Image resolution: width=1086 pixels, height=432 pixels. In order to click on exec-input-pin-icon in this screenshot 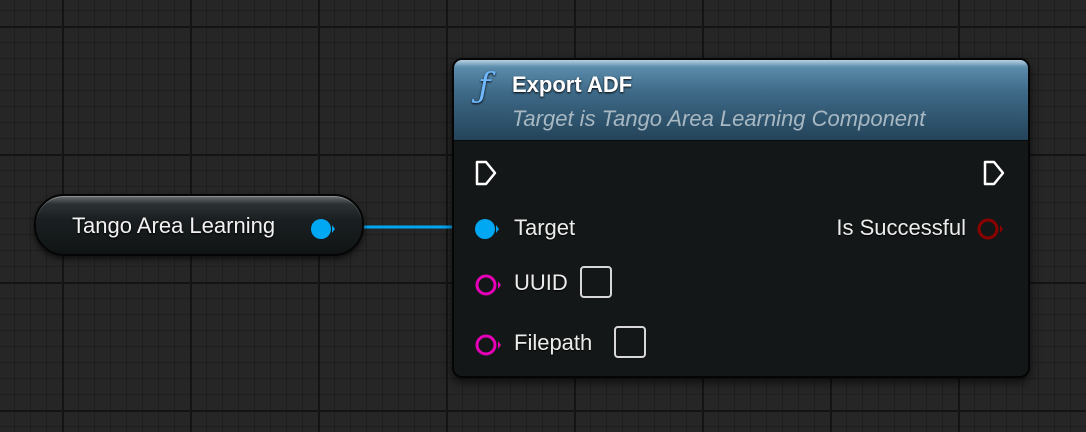, I will do `click(486, 173)`.